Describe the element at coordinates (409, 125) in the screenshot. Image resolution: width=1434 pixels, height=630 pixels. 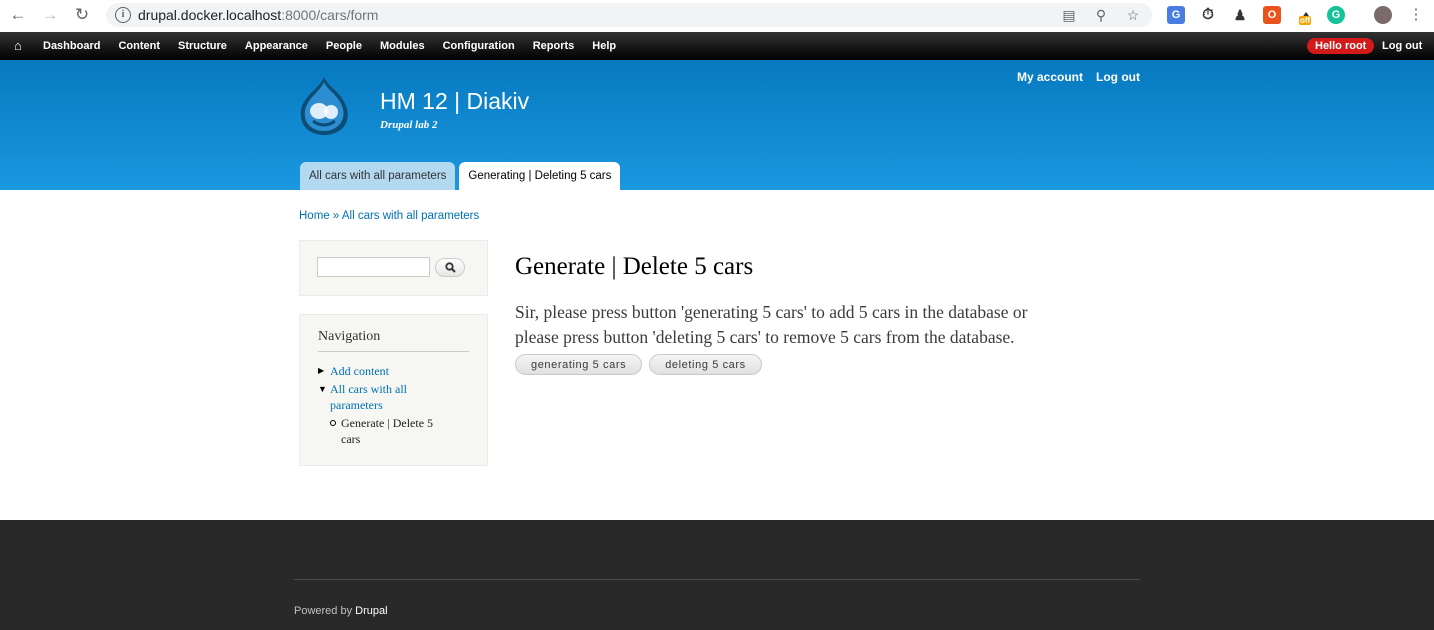
I see `site-slogan: Drupal lab 2` at that location.